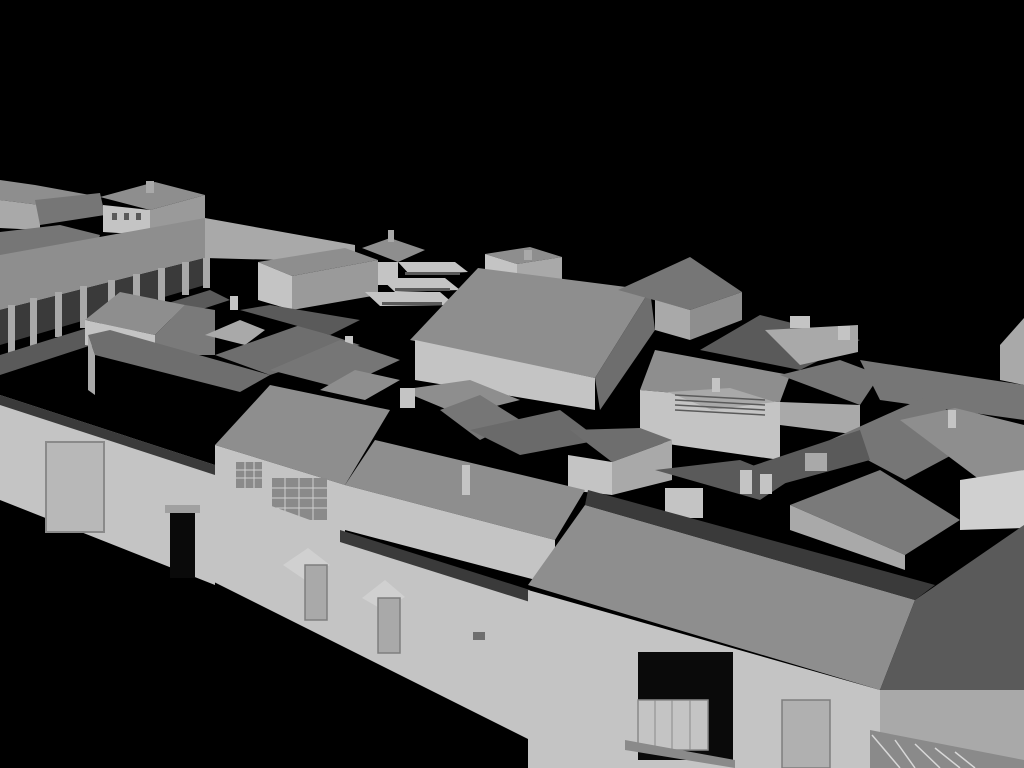  I want to click on opening-panels, so click(673, 725).